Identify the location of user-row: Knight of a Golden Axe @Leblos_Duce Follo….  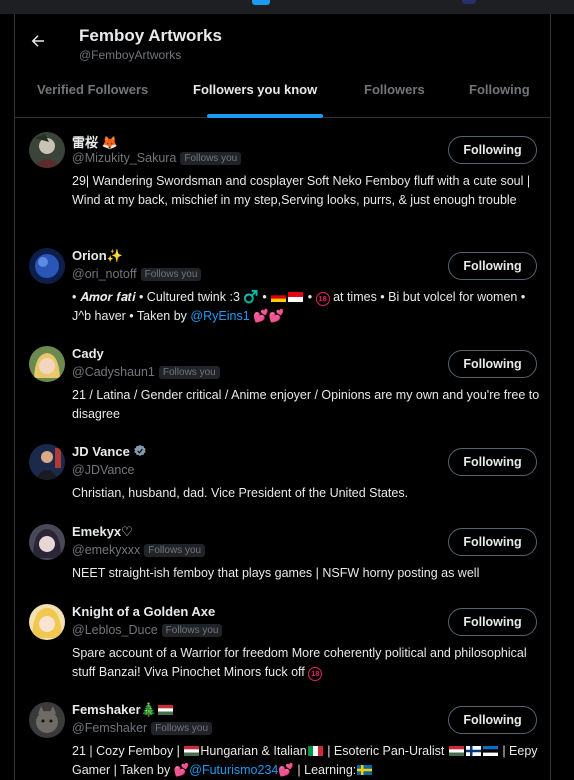
(282, 644).